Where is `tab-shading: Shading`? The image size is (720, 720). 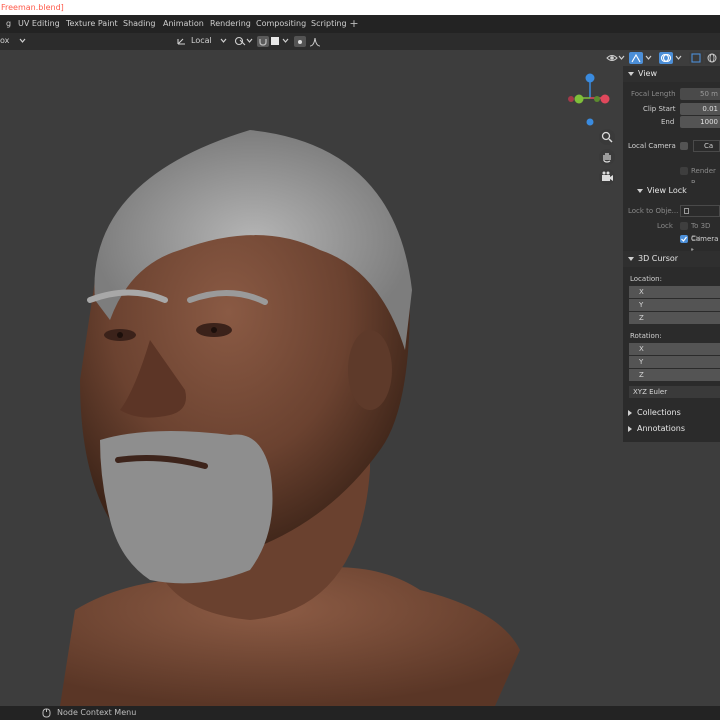
tab-shading: Shading is located at coordinates (139, 24).